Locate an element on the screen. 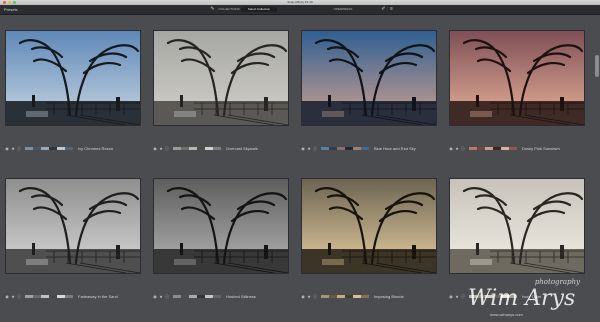 Image resolution: width=600 pixels, height=322 pixels. brush-icon: ✎ is located at coordinates (212, 9).